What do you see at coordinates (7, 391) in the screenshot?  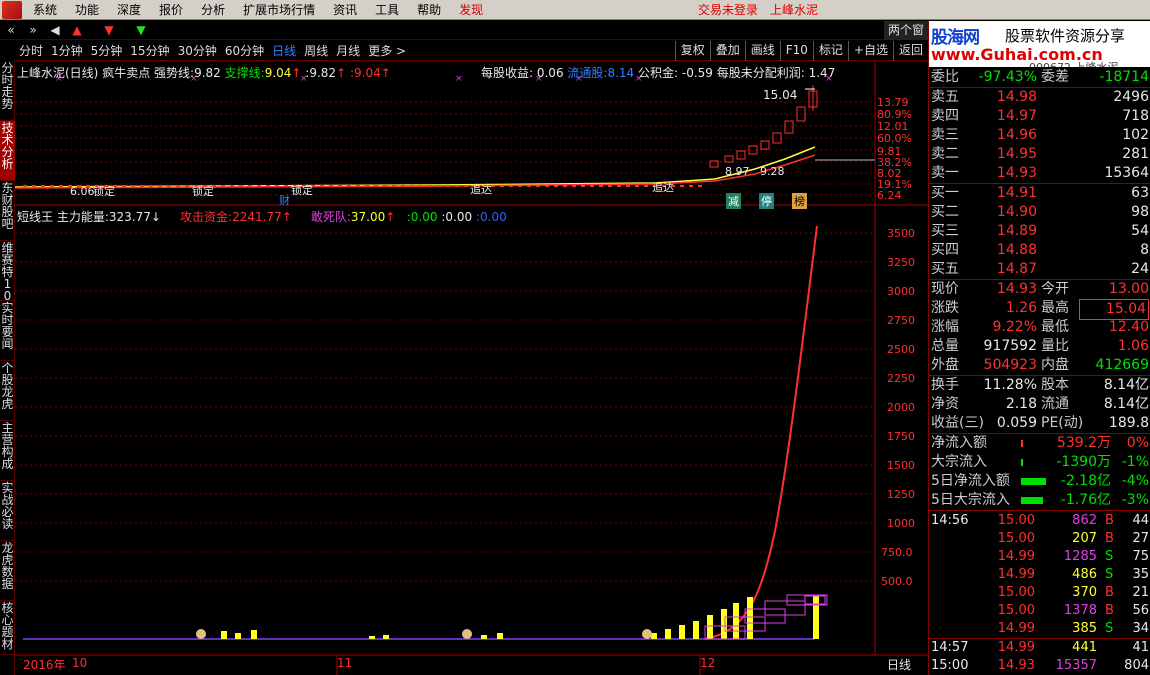 I see `left-tab: 个股龙虎` at bounding box center [7, 391].